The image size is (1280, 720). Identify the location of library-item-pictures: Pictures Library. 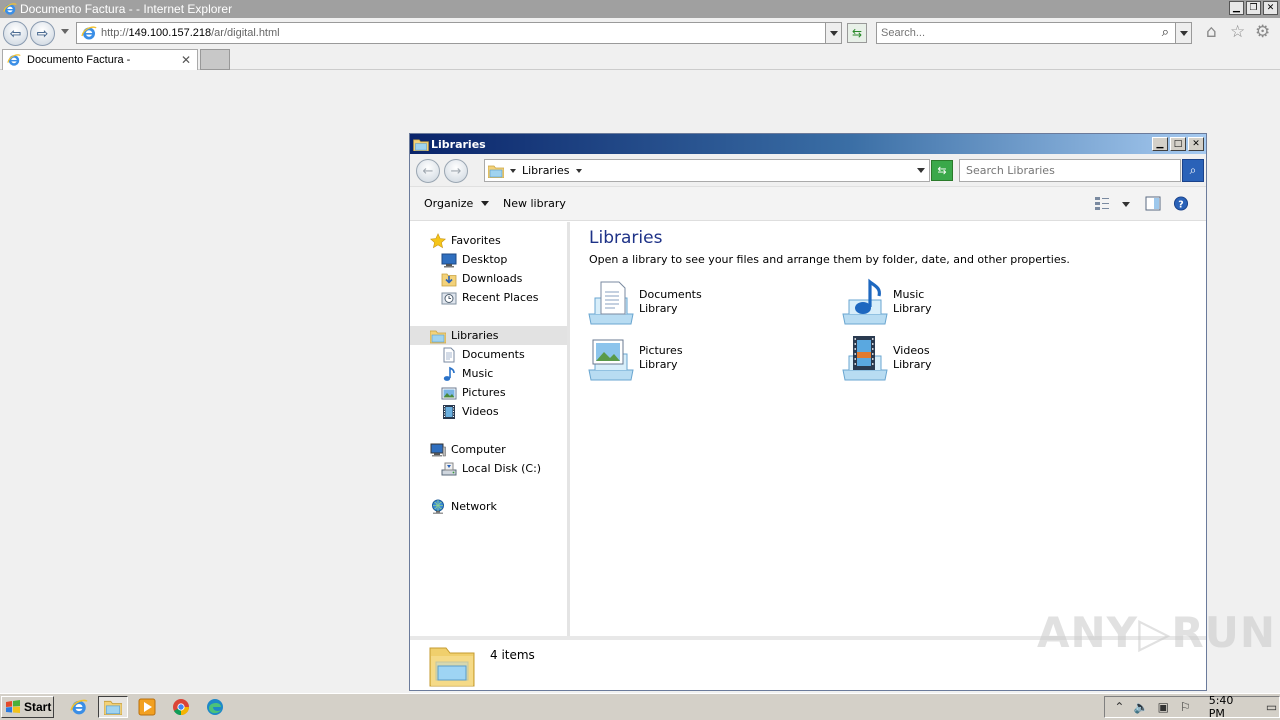
(702, 358).